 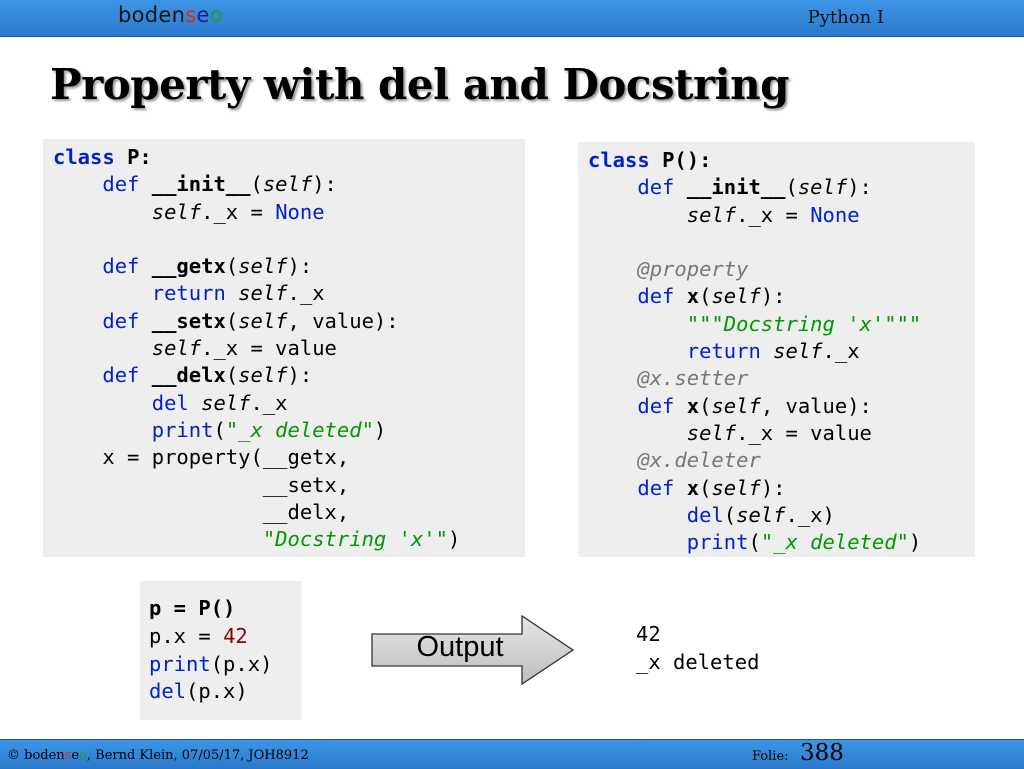 What do you see at coordinates (221, 650) in the screenshot?
I see `code-block-usage: p = P() p.x = 42 print(p.x) del(p.x)` at bounding box center [221, 650].